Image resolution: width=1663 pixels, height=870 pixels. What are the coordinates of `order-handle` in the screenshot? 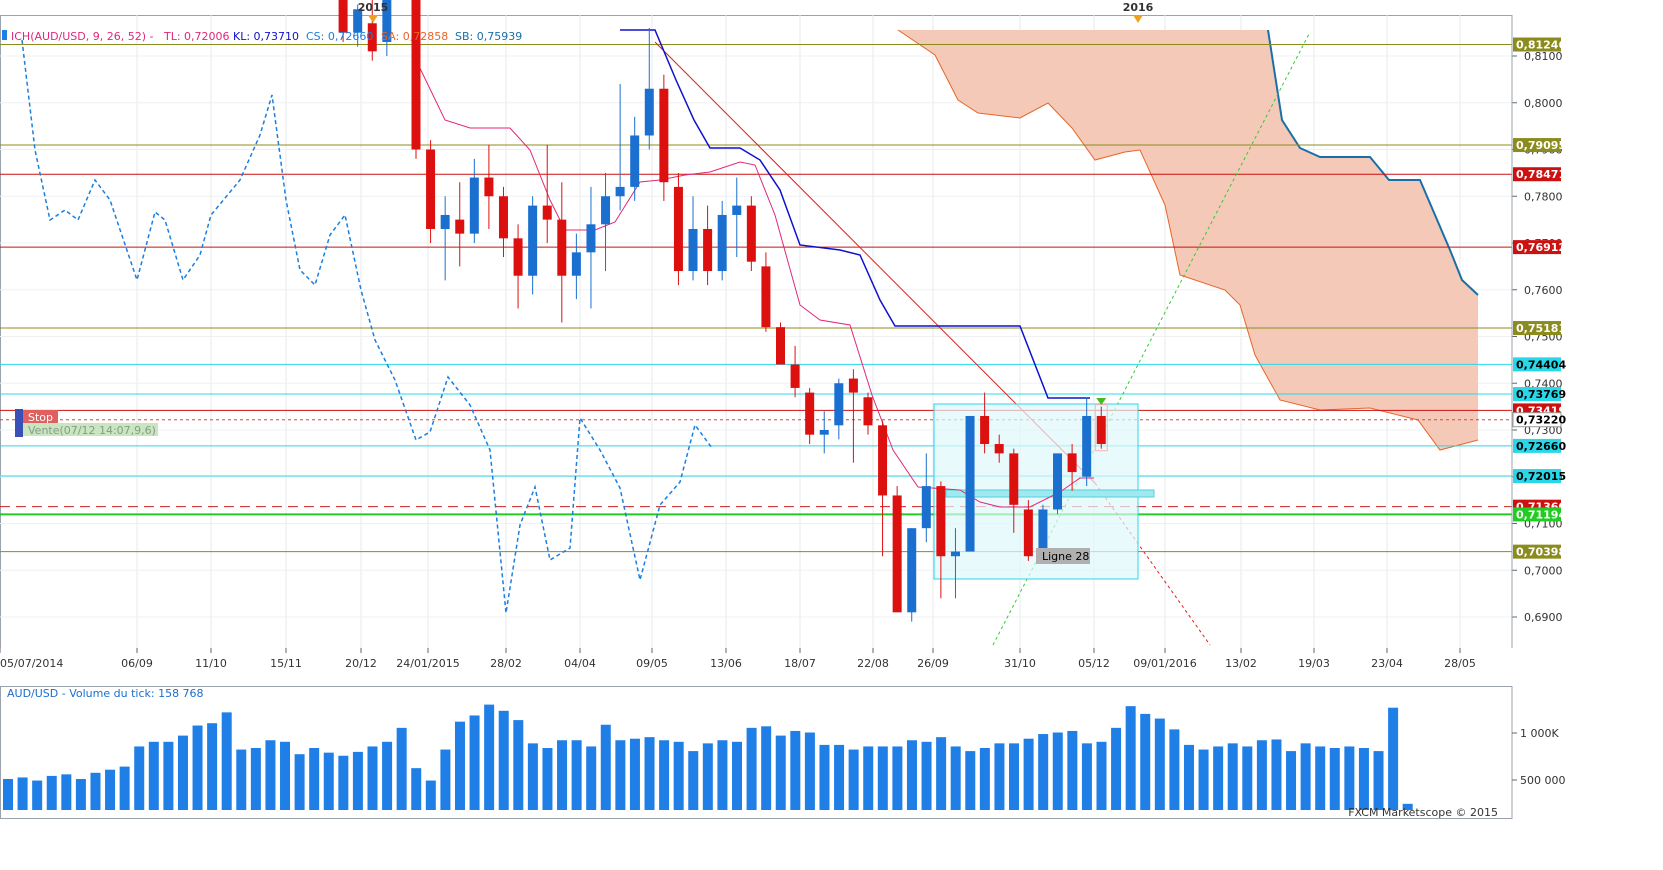 It's located at (19, 423).